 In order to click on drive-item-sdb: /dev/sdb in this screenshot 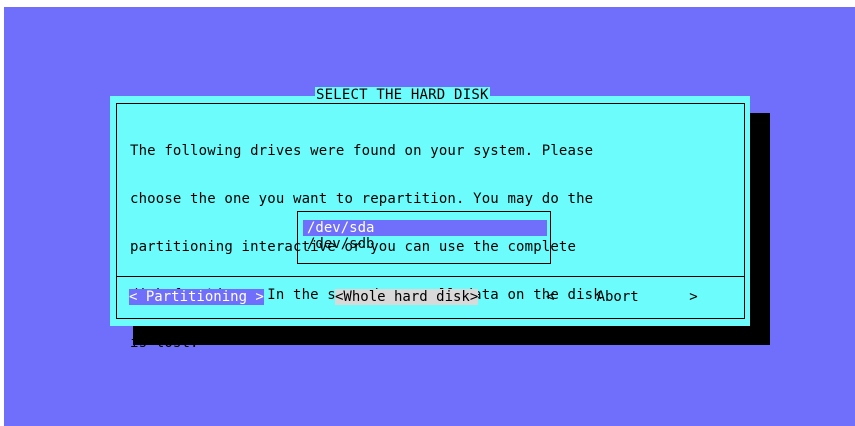, I will do `click(338, 244)`.